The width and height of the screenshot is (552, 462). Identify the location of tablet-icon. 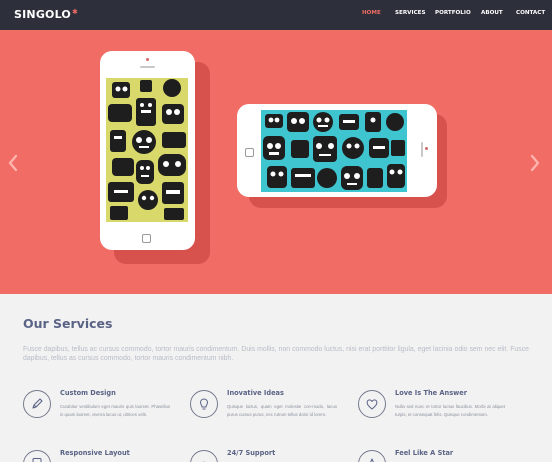
(37, 460).